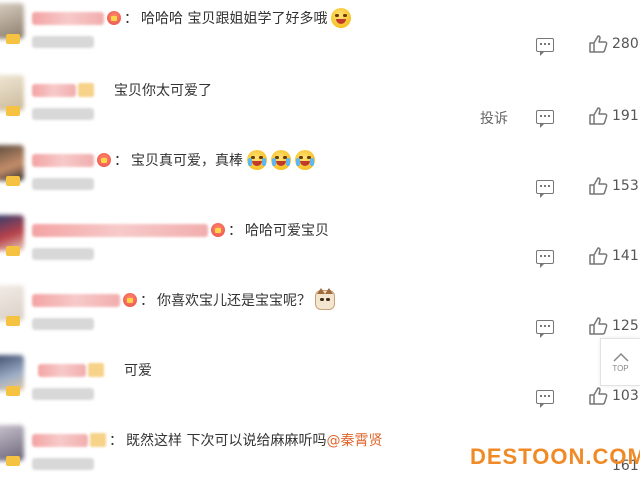  Describe the element at coordinates (287, 231) in the screenshot. I see `comment-text: 哈哈可爱宝贝` at that location.